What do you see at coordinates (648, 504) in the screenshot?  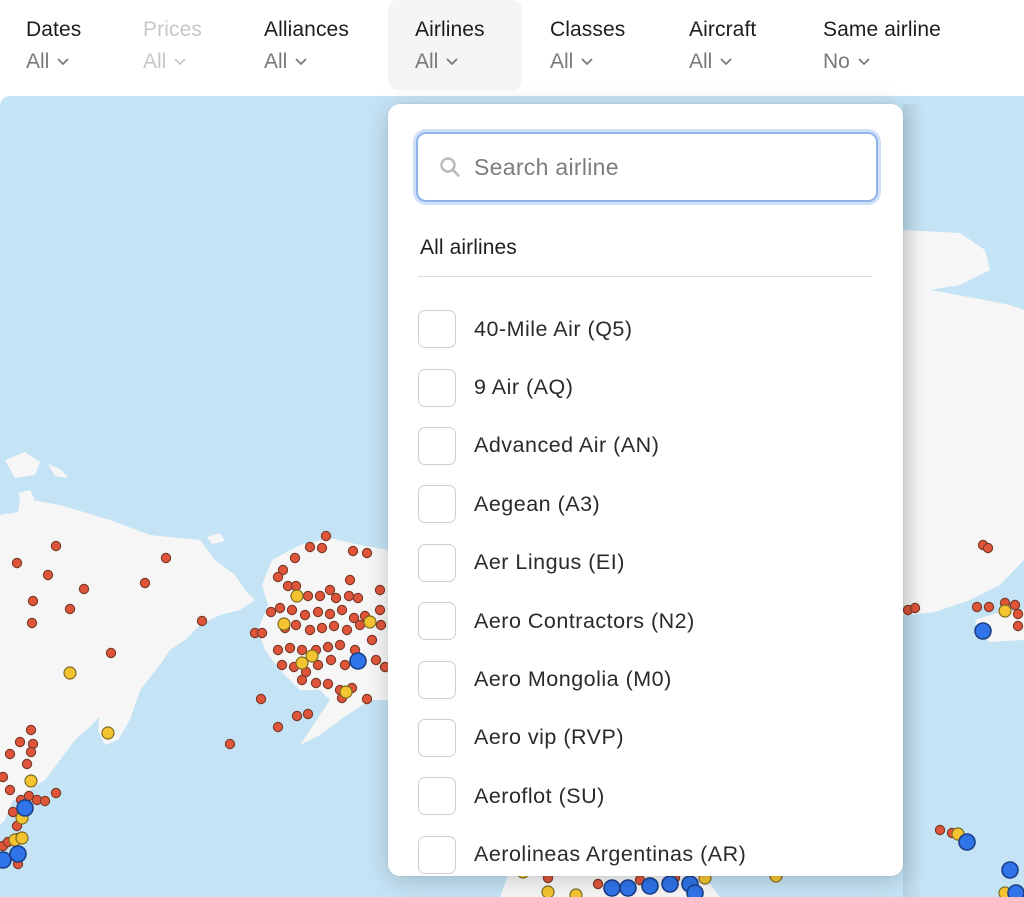 I see `airline-option: Aegean (A3)` at bounding box center [648, 504].